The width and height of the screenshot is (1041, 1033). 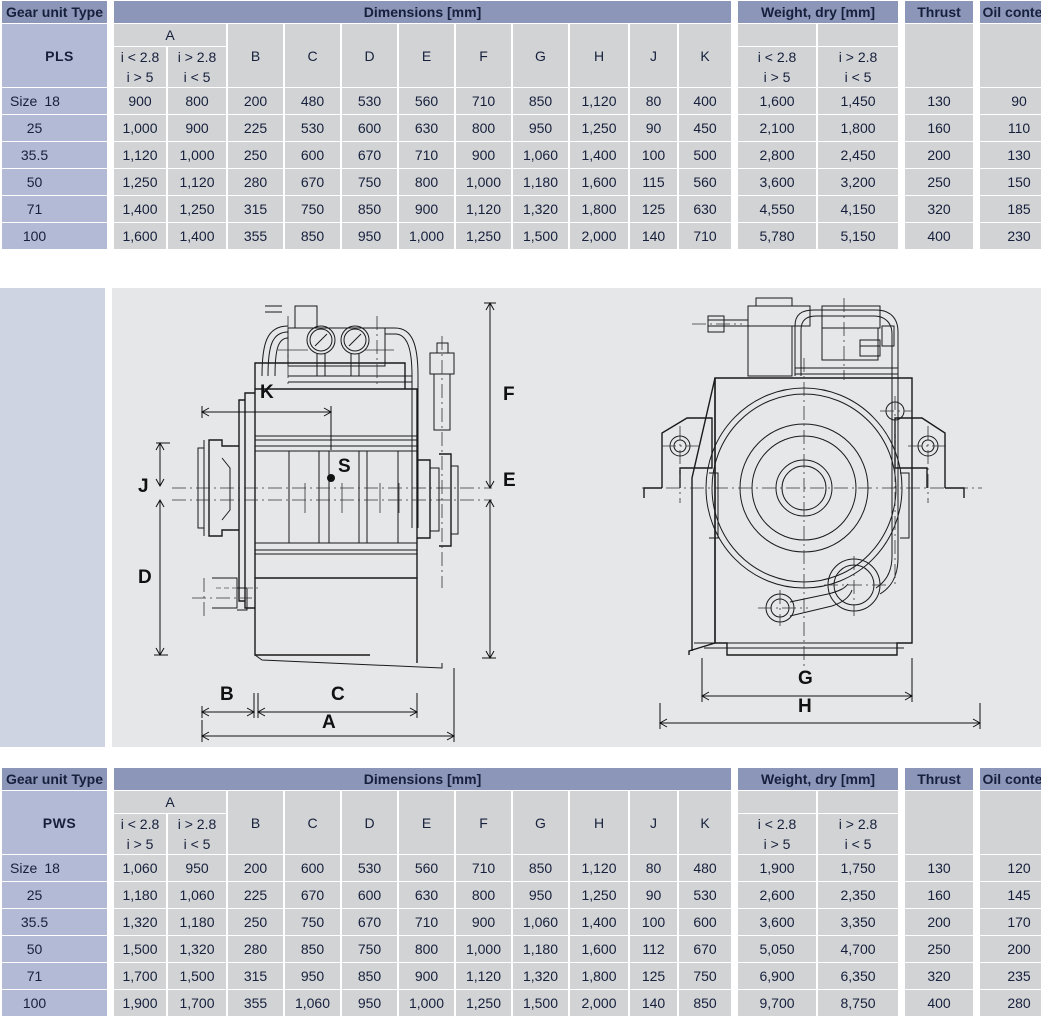 What do you see at coordinates (858, 77) in the screenshot?
I see `pls-W-ratio-right-bottom: i < 5` at bounding box center [858, 77].